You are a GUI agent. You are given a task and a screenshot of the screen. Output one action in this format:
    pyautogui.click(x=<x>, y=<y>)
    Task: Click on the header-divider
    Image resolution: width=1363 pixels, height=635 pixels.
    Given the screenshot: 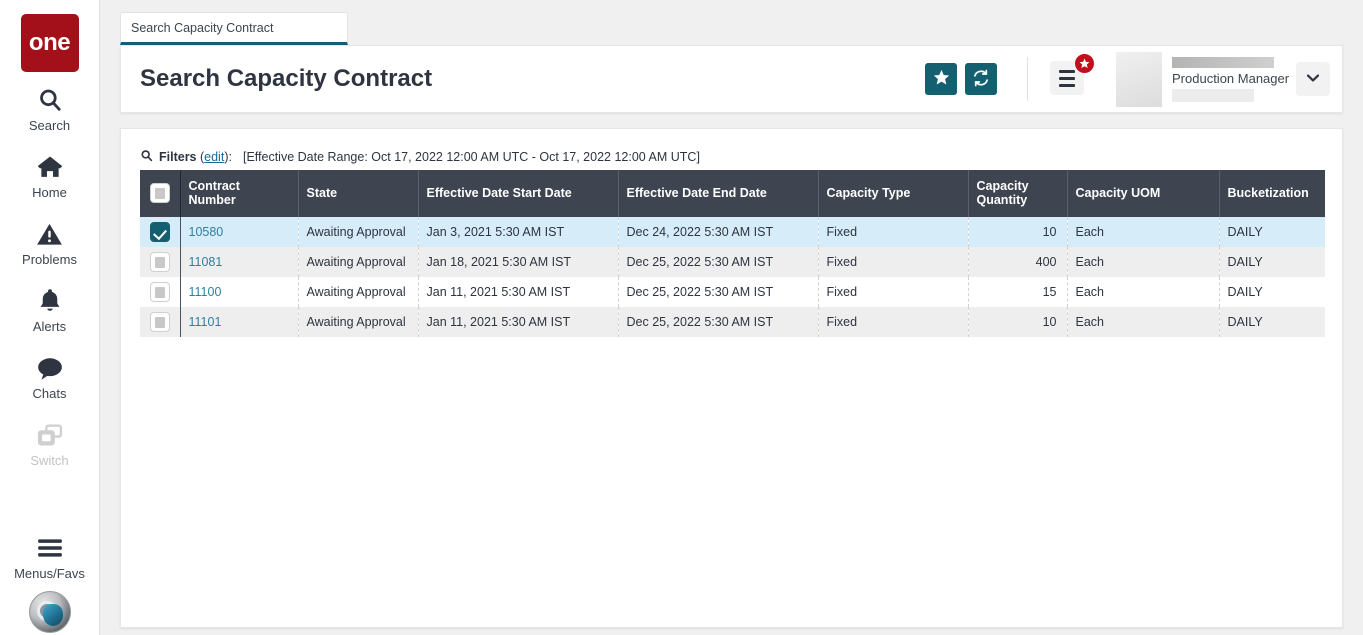 What is the action you would take?
    pyautogui.click(x=1027, y=79)
    